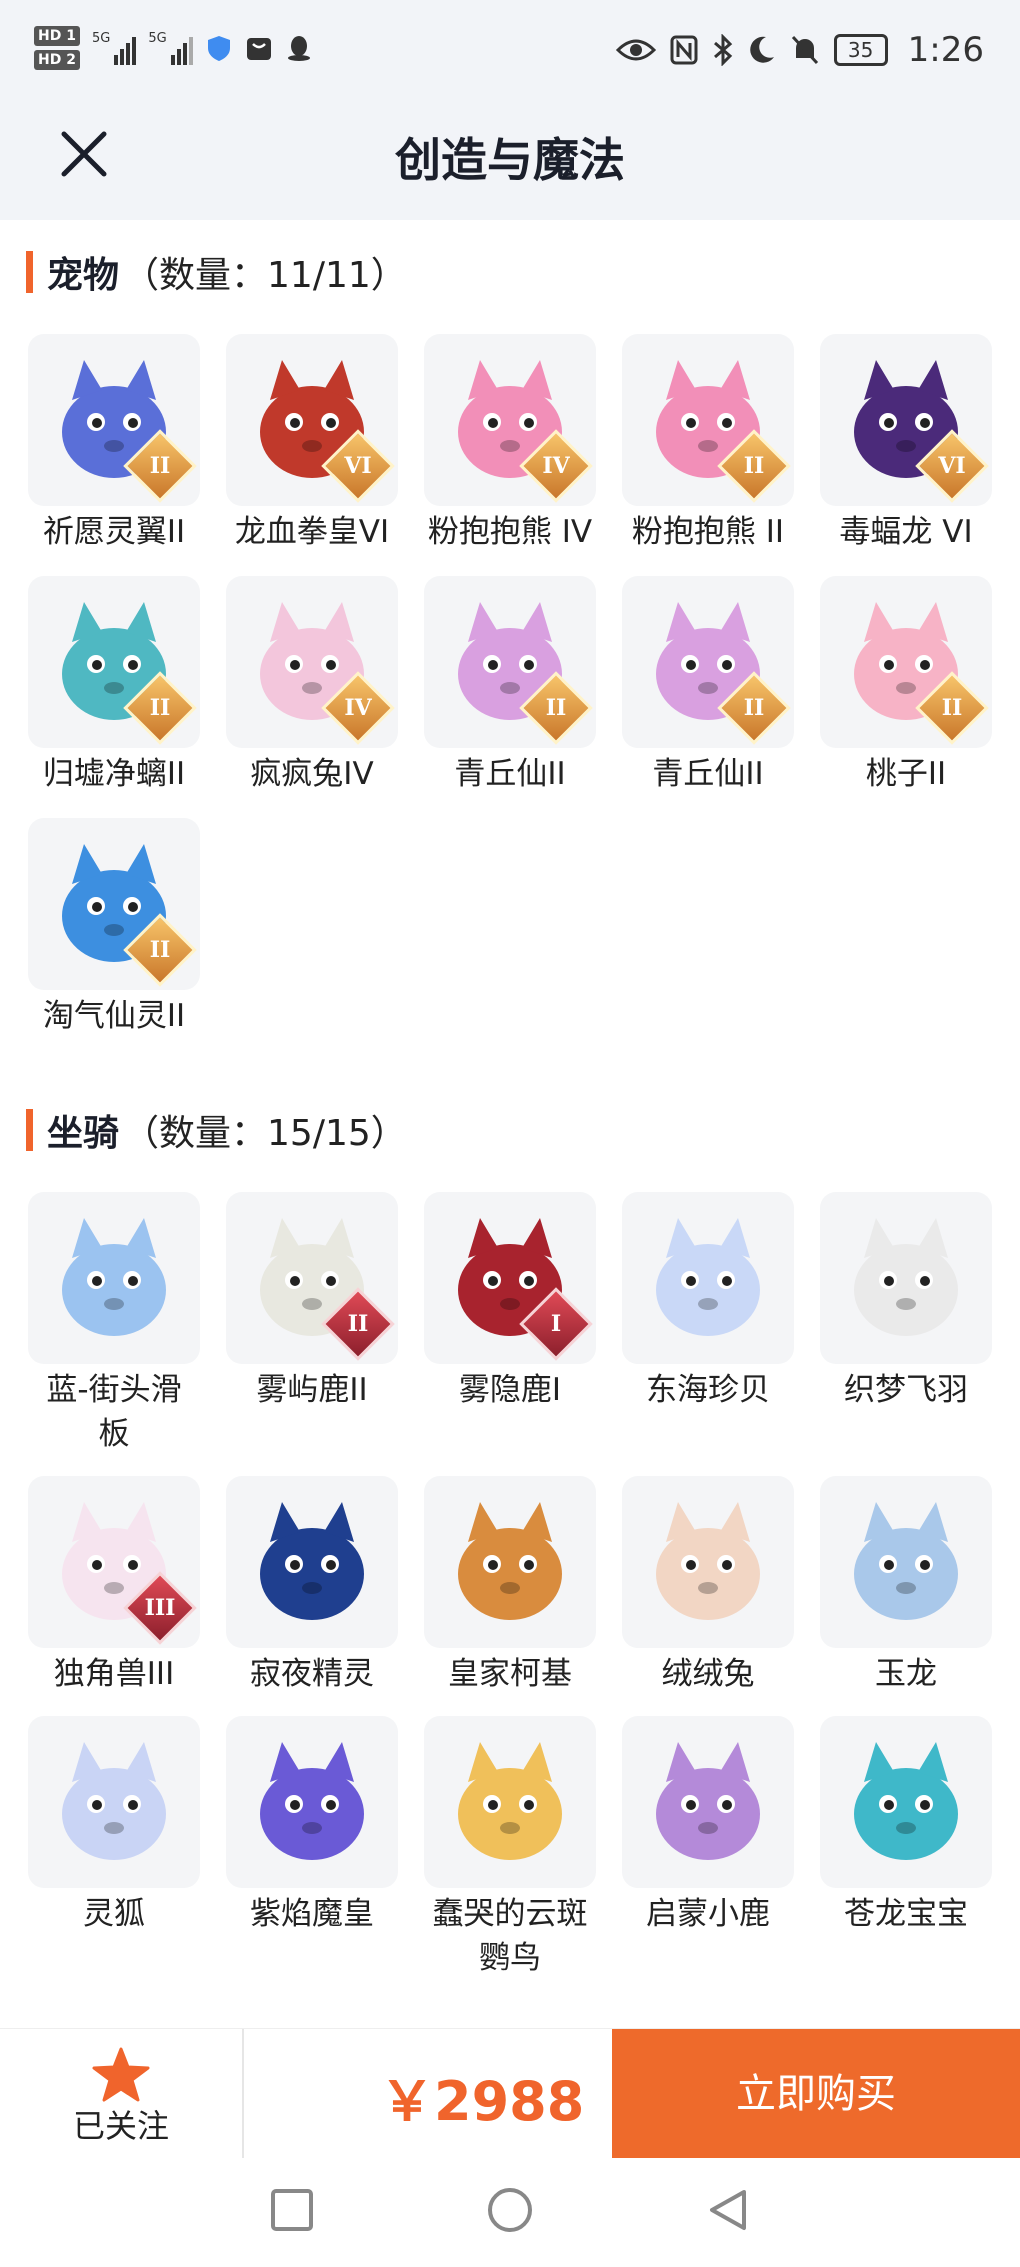  Describe the element at coordinates (708, 444) in the screenshot. I see `pets-item: II 粉抱抱熊 II` at that location.